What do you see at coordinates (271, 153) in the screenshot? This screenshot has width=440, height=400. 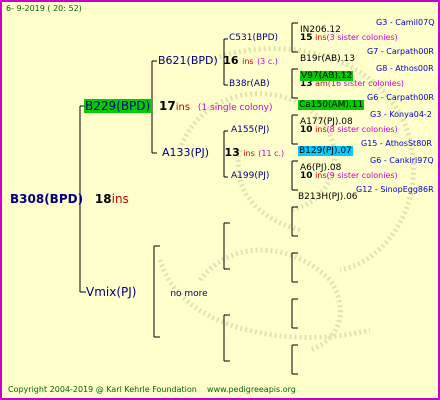 I see `gen2-a133-note: (11 c.)` at bounding box center [271, 153].